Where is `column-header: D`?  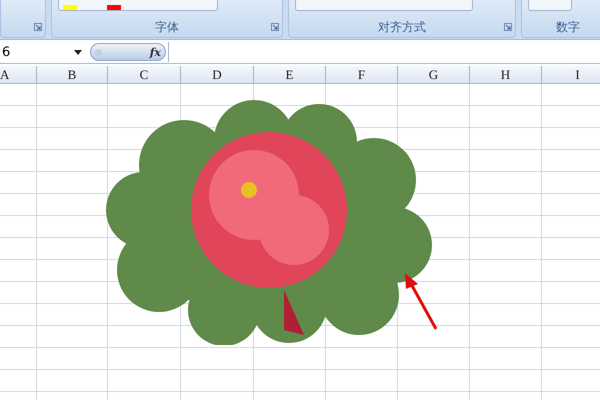 column-header: D is located at coordinates (217, 74).